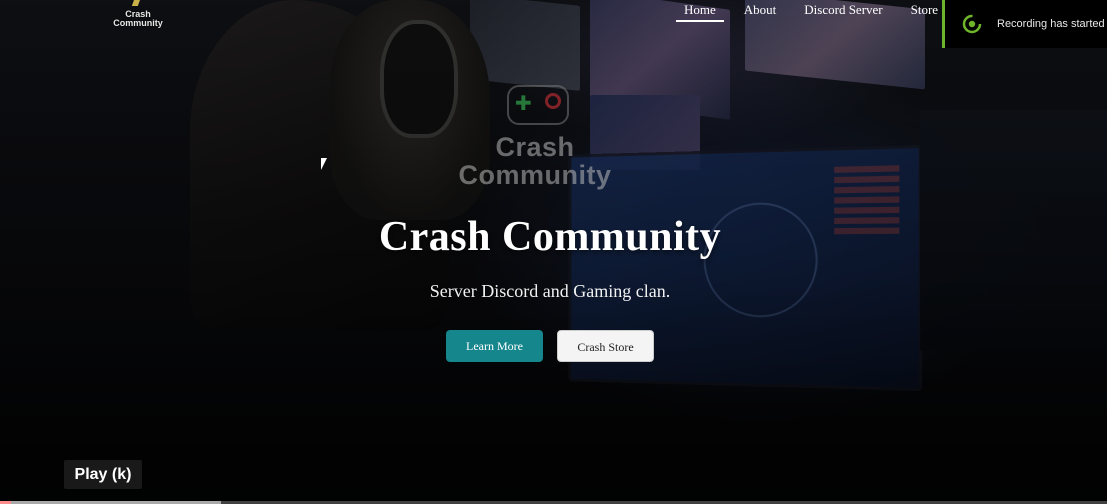 This screenshot has width=1107, height=504. Describe the element at coordinates (760, 11) in the screenshot. I see `nav-about: About` at that location.